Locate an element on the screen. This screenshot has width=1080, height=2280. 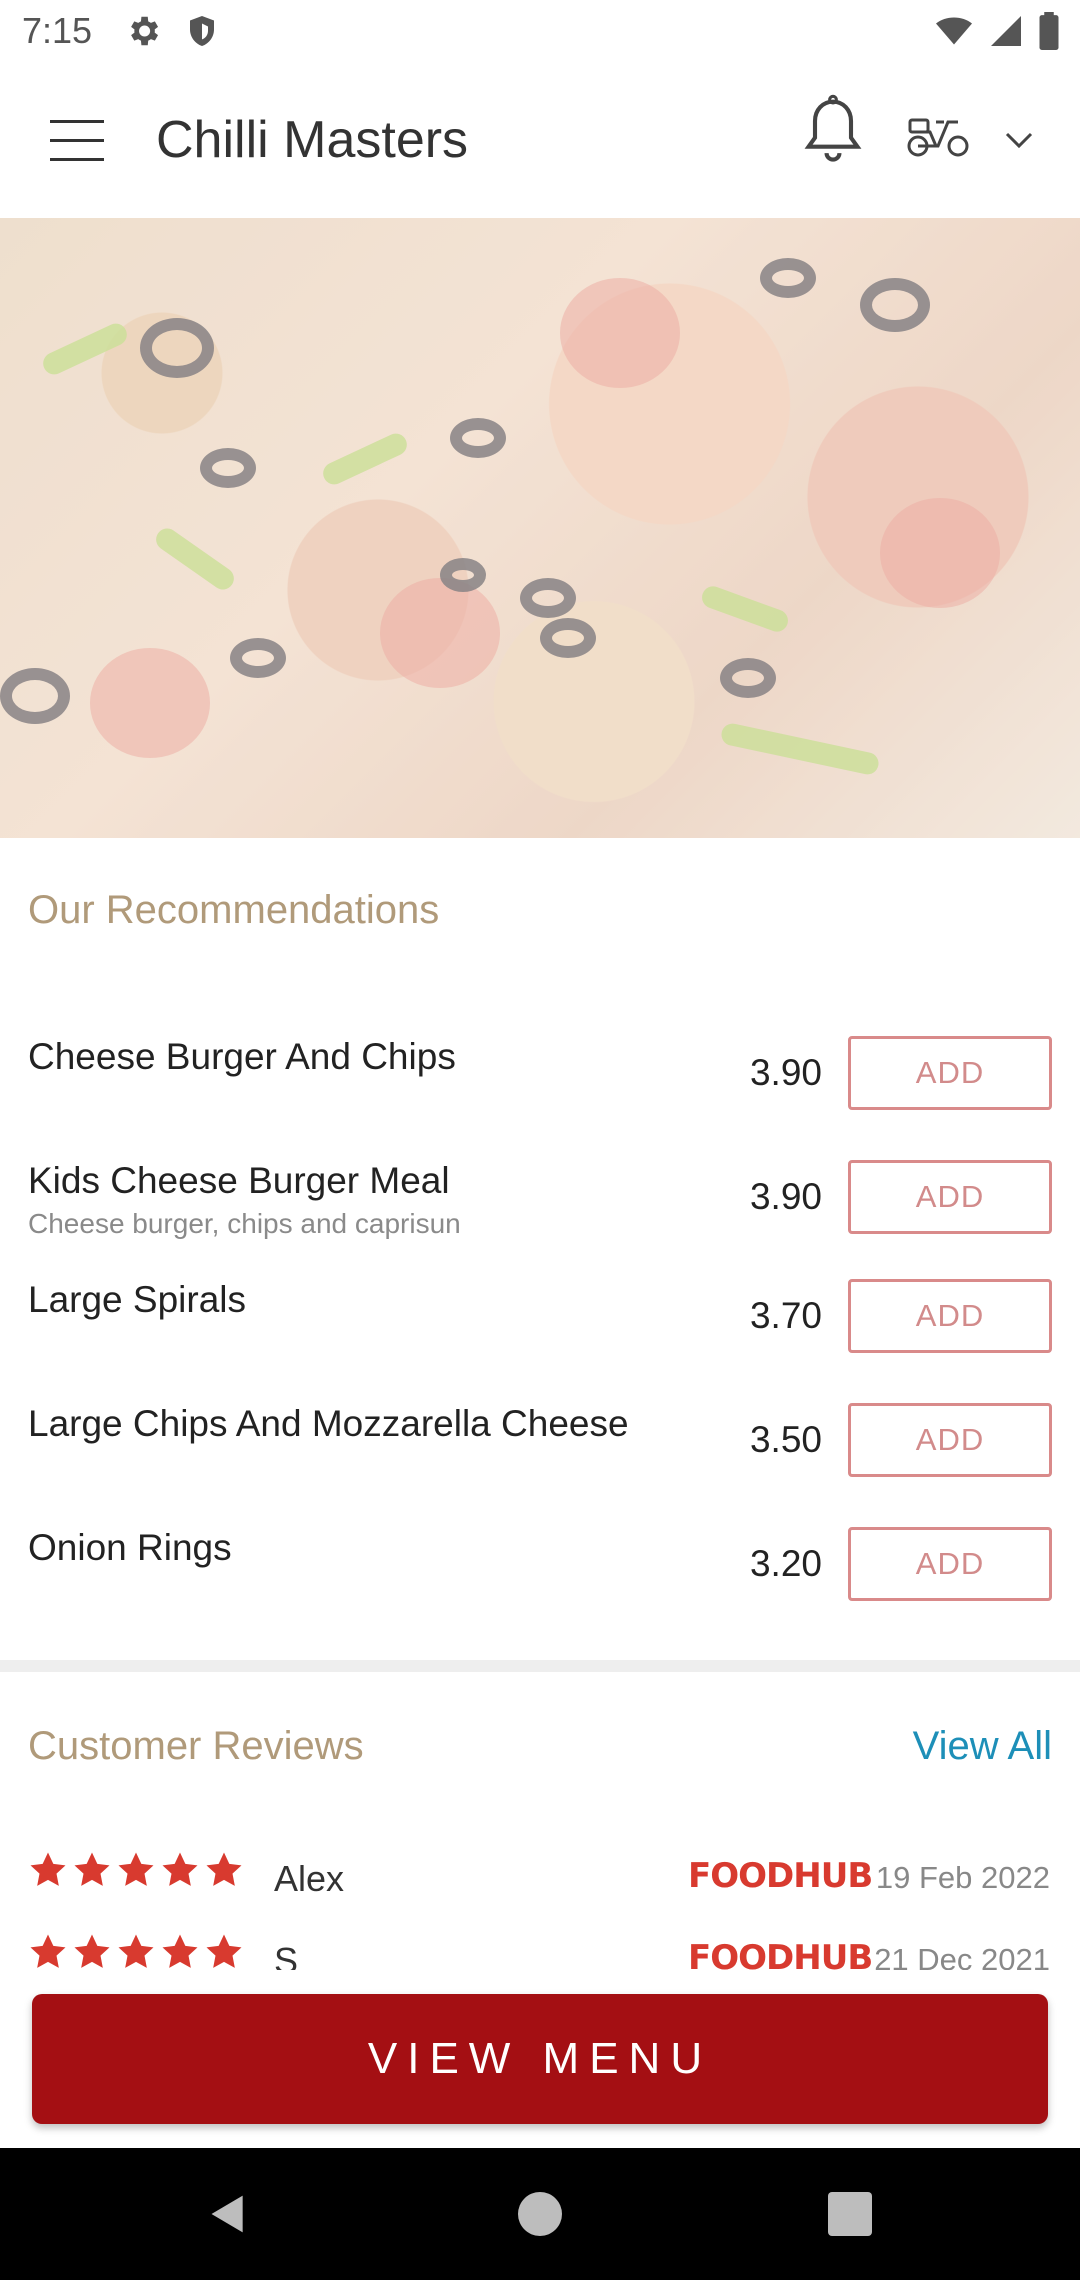
recommendations-title: Our Recommendations is located at coordinates (234, 910).